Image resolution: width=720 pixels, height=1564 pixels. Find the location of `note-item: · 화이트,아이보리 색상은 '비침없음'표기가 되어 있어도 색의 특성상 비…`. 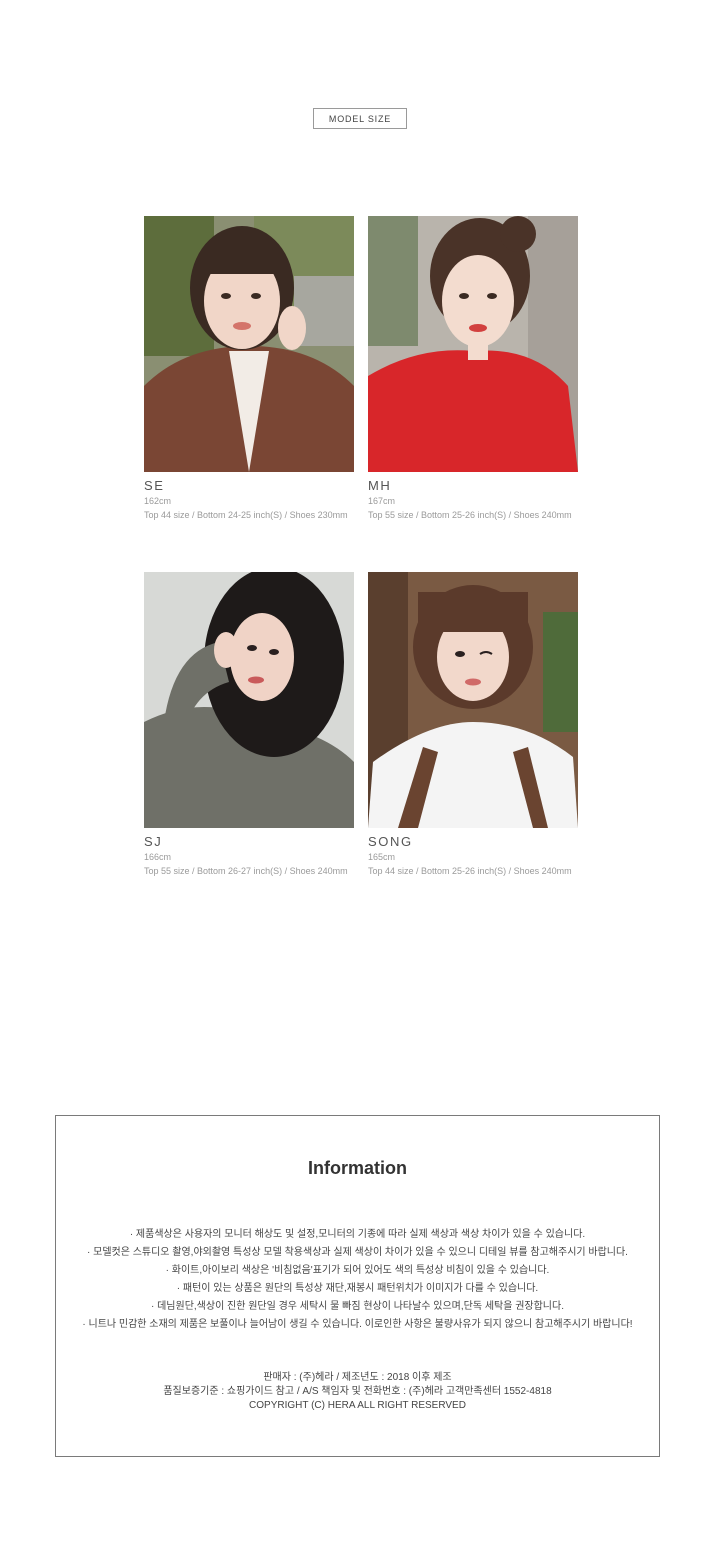

note-item: · 화이트,아이보리 색상은 '비침없음'표기가 되어 있어도 색의 특성상 비… is located at coordinates (357, 1270).